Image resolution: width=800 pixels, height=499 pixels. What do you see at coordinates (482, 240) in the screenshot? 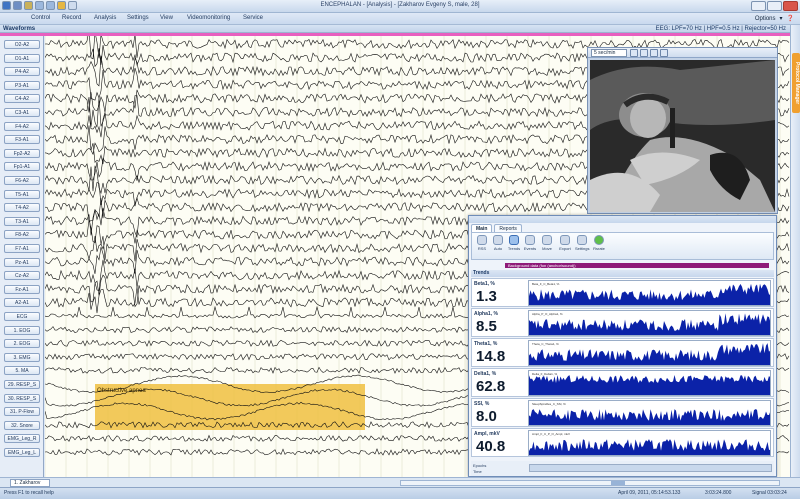
I see `rss-icon` at bounding box center [482, 240].